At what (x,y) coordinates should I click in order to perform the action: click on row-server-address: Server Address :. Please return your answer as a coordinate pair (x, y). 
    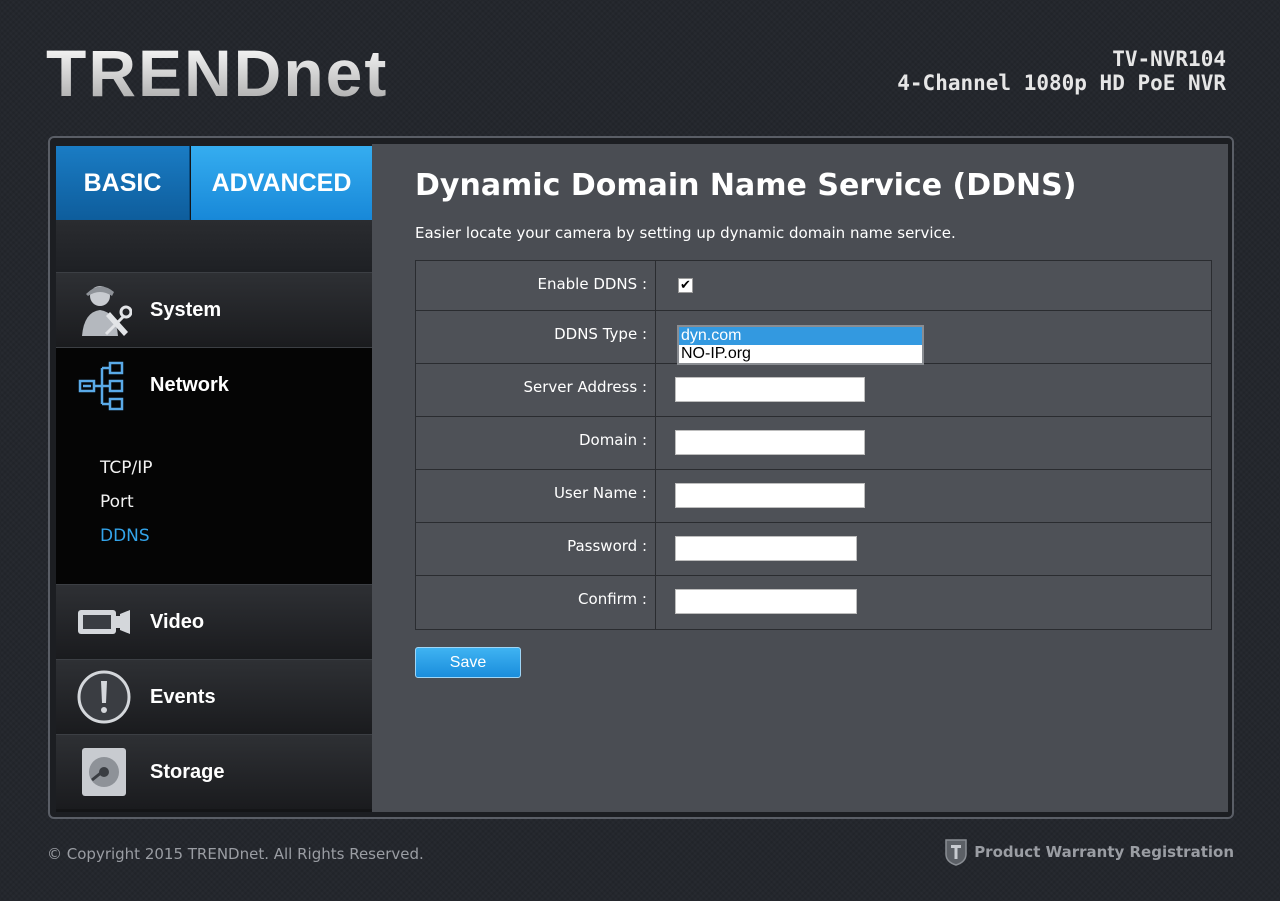
    Looking at the image, I should click on (813, 390).